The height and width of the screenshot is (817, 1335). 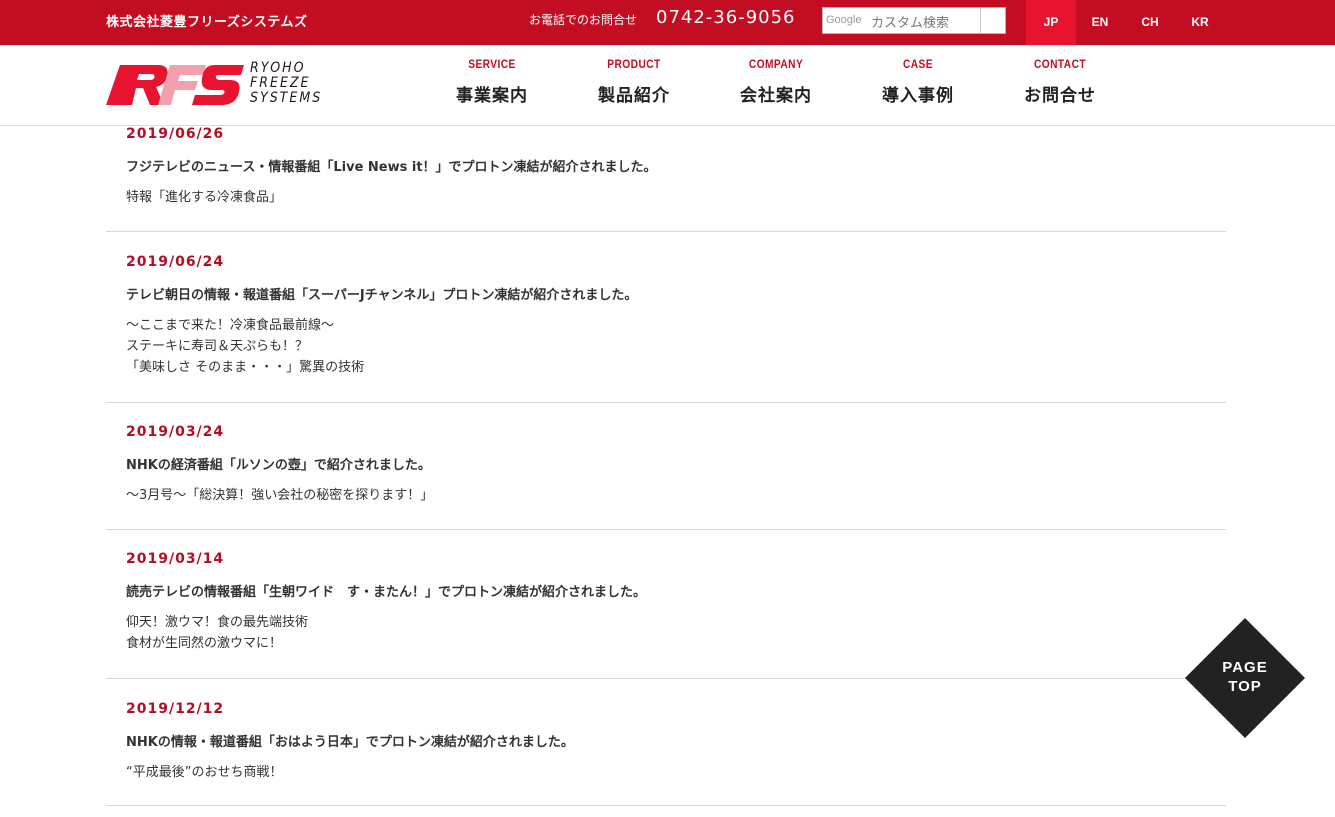 I want to click on phone-label: お電話でのお問合せ, so click(x=583, y=20).